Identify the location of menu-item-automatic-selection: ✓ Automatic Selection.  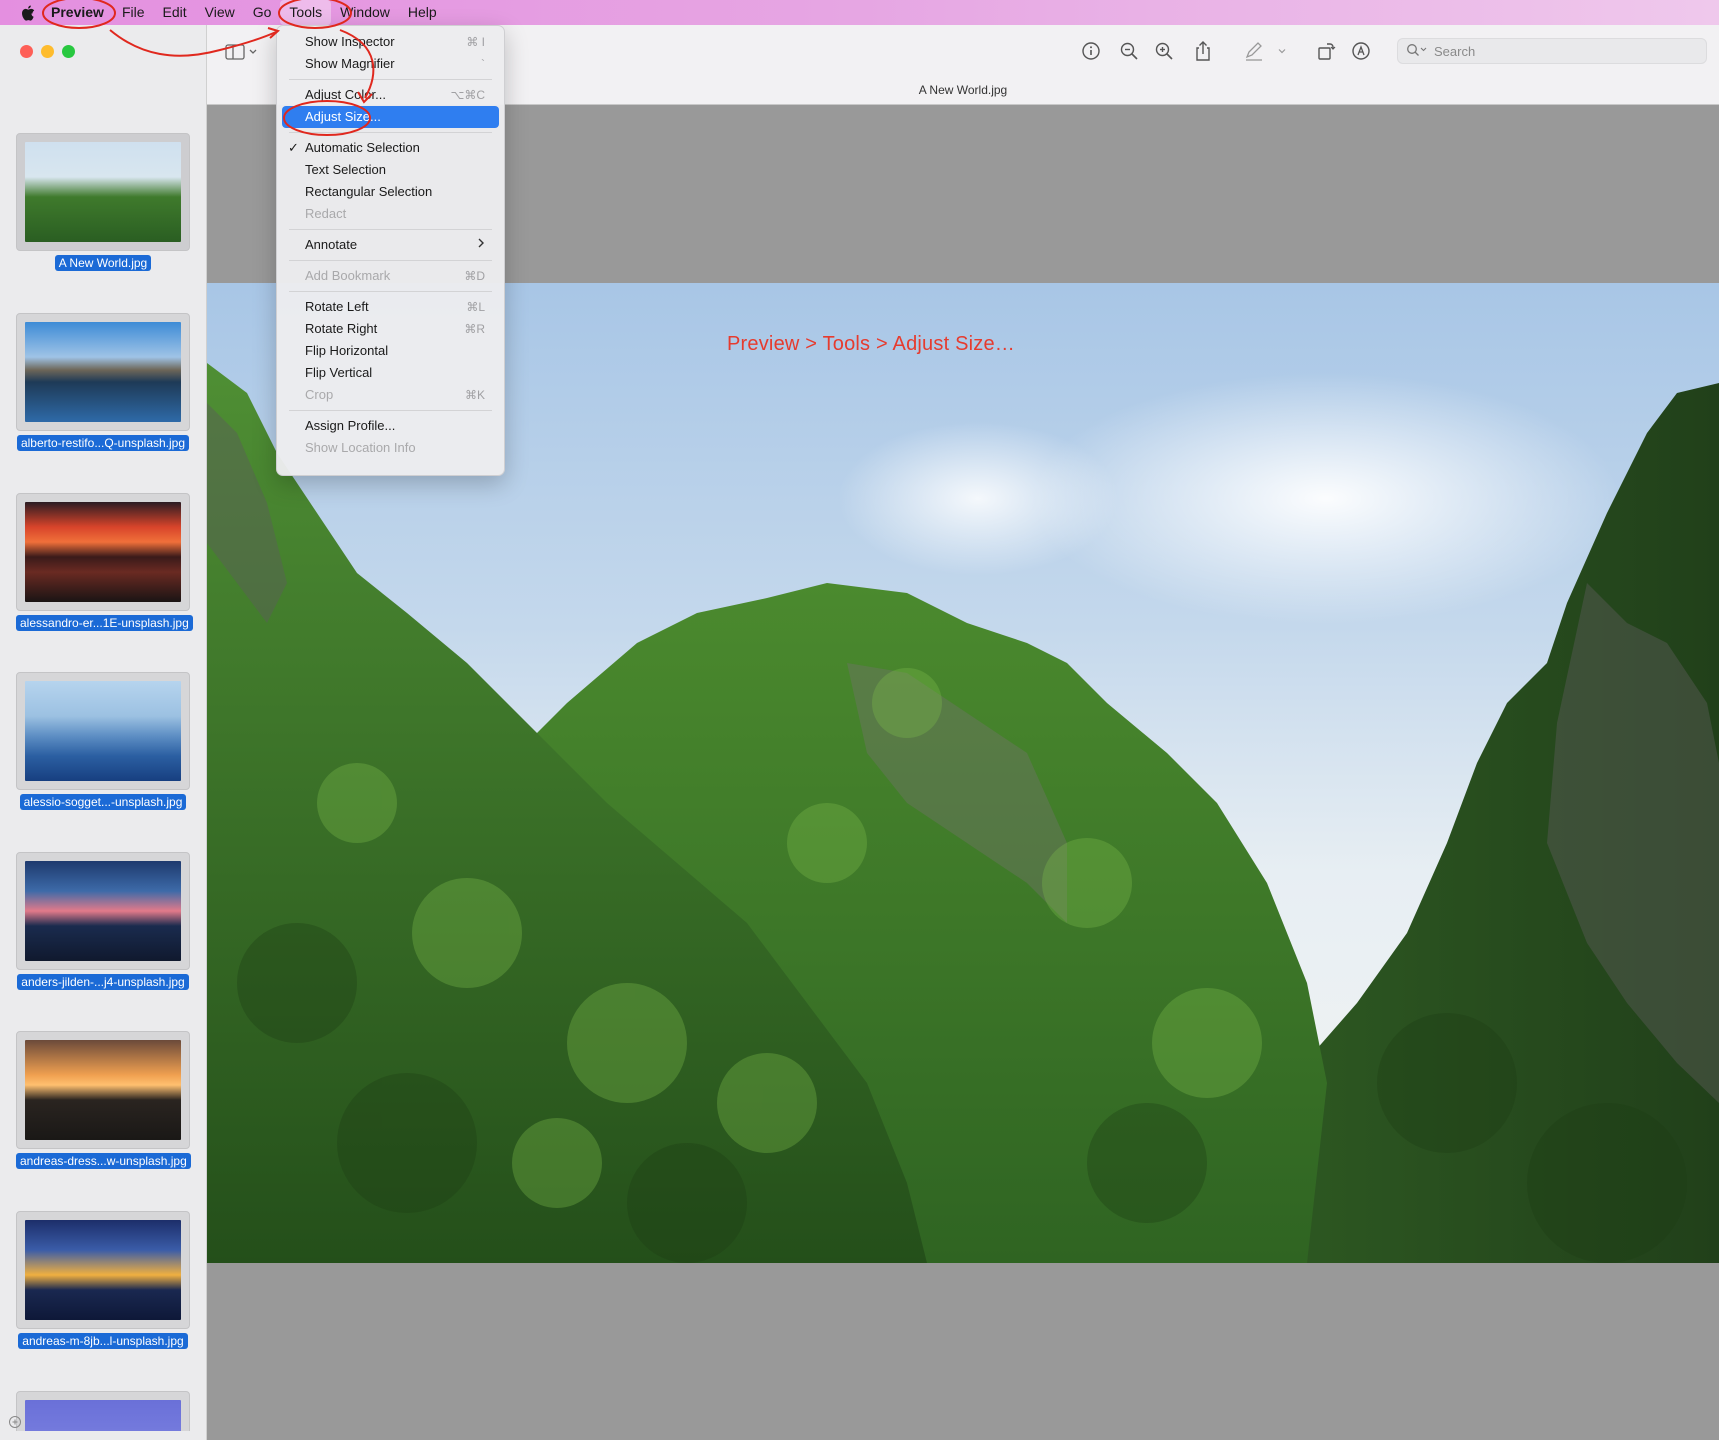
(390, 148).